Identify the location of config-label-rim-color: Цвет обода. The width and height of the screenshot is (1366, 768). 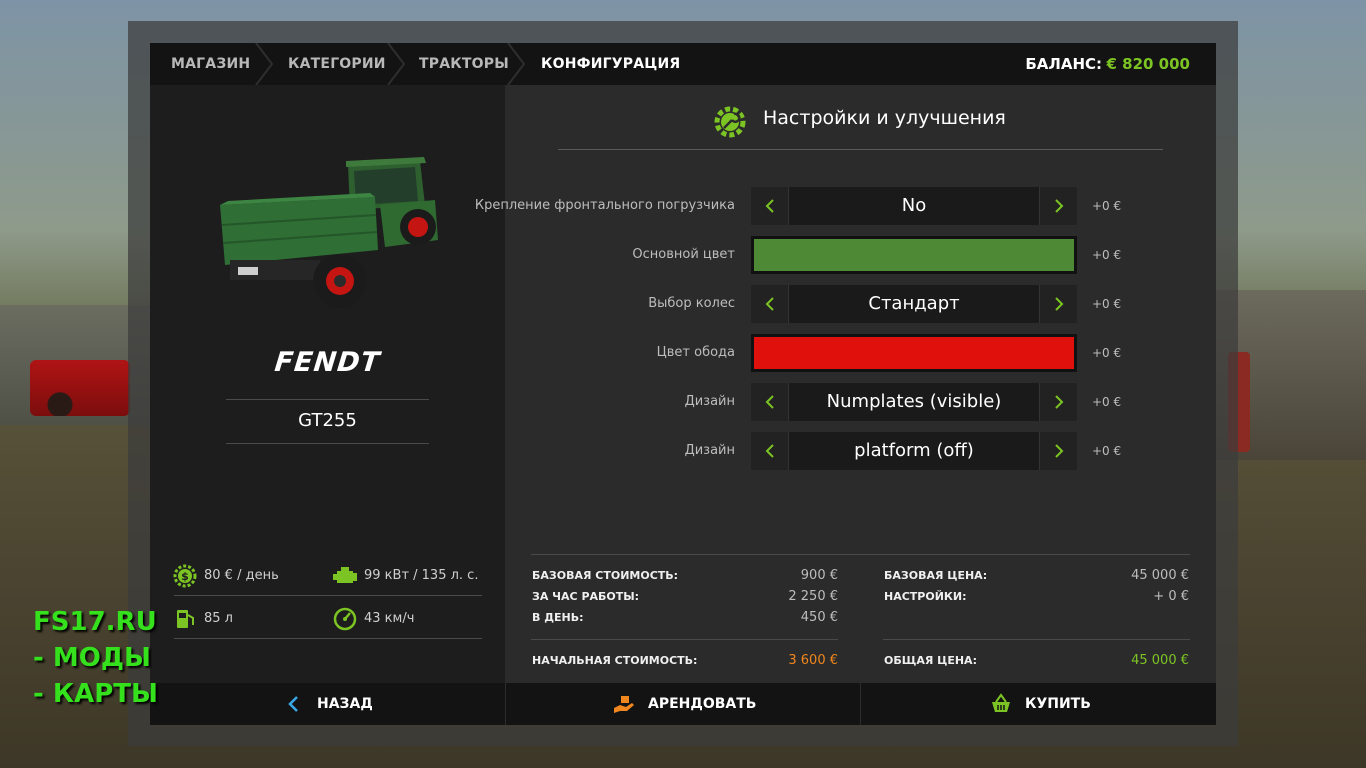
(695, 352).